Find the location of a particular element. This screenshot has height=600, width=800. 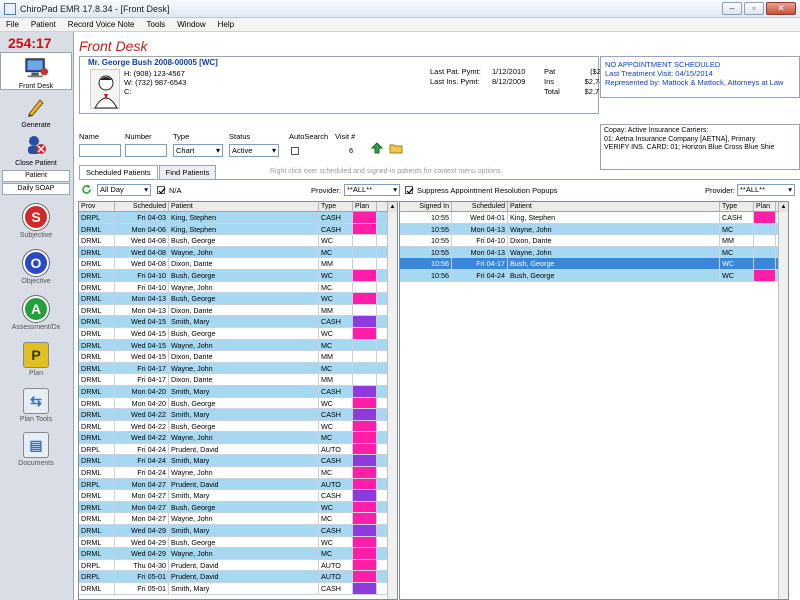

table-row: DRML Mon 04-13 Dixon, Dante MM is located at coordinates (238, 310).